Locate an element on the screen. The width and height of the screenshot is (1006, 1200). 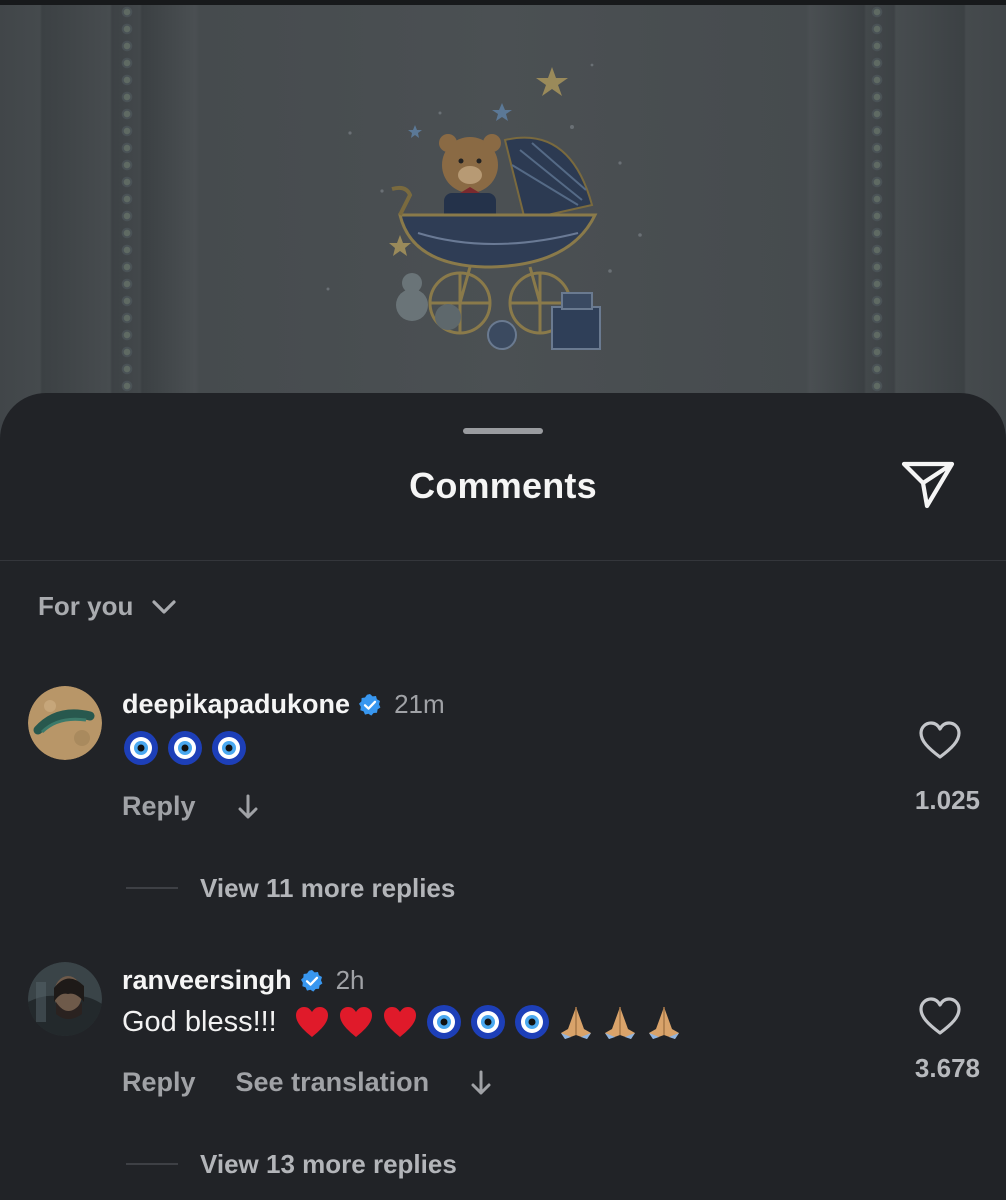
comment-timestamp: 2h is located at coordinates (350, 980).